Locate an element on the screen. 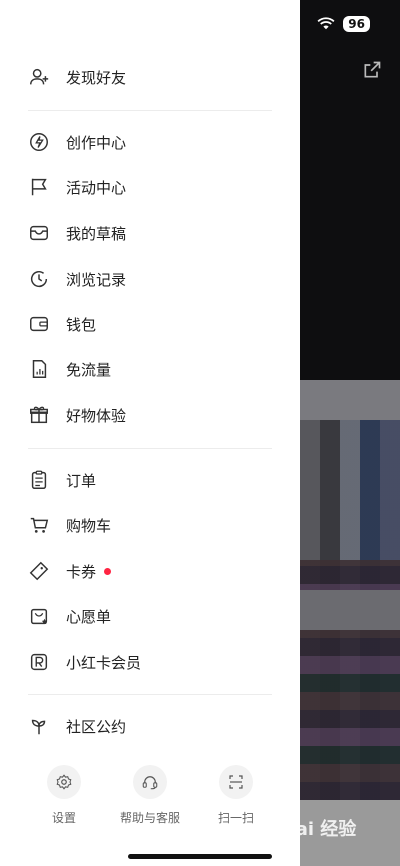  help-button: 帮助与客服 is located at coordinates (150, 795).